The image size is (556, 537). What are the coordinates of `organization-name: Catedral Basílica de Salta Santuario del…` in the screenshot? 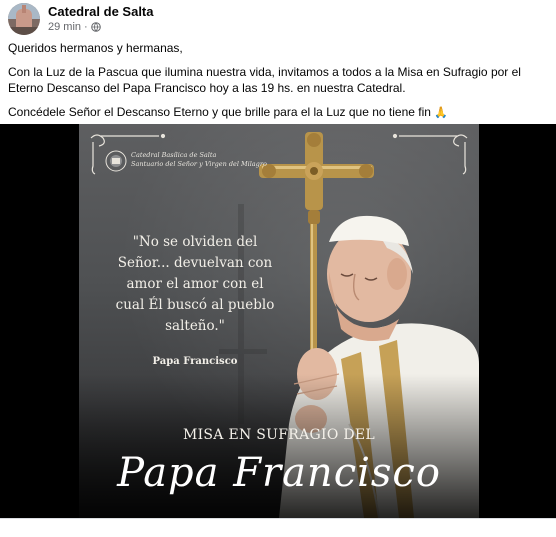 It's located at (199, 159).